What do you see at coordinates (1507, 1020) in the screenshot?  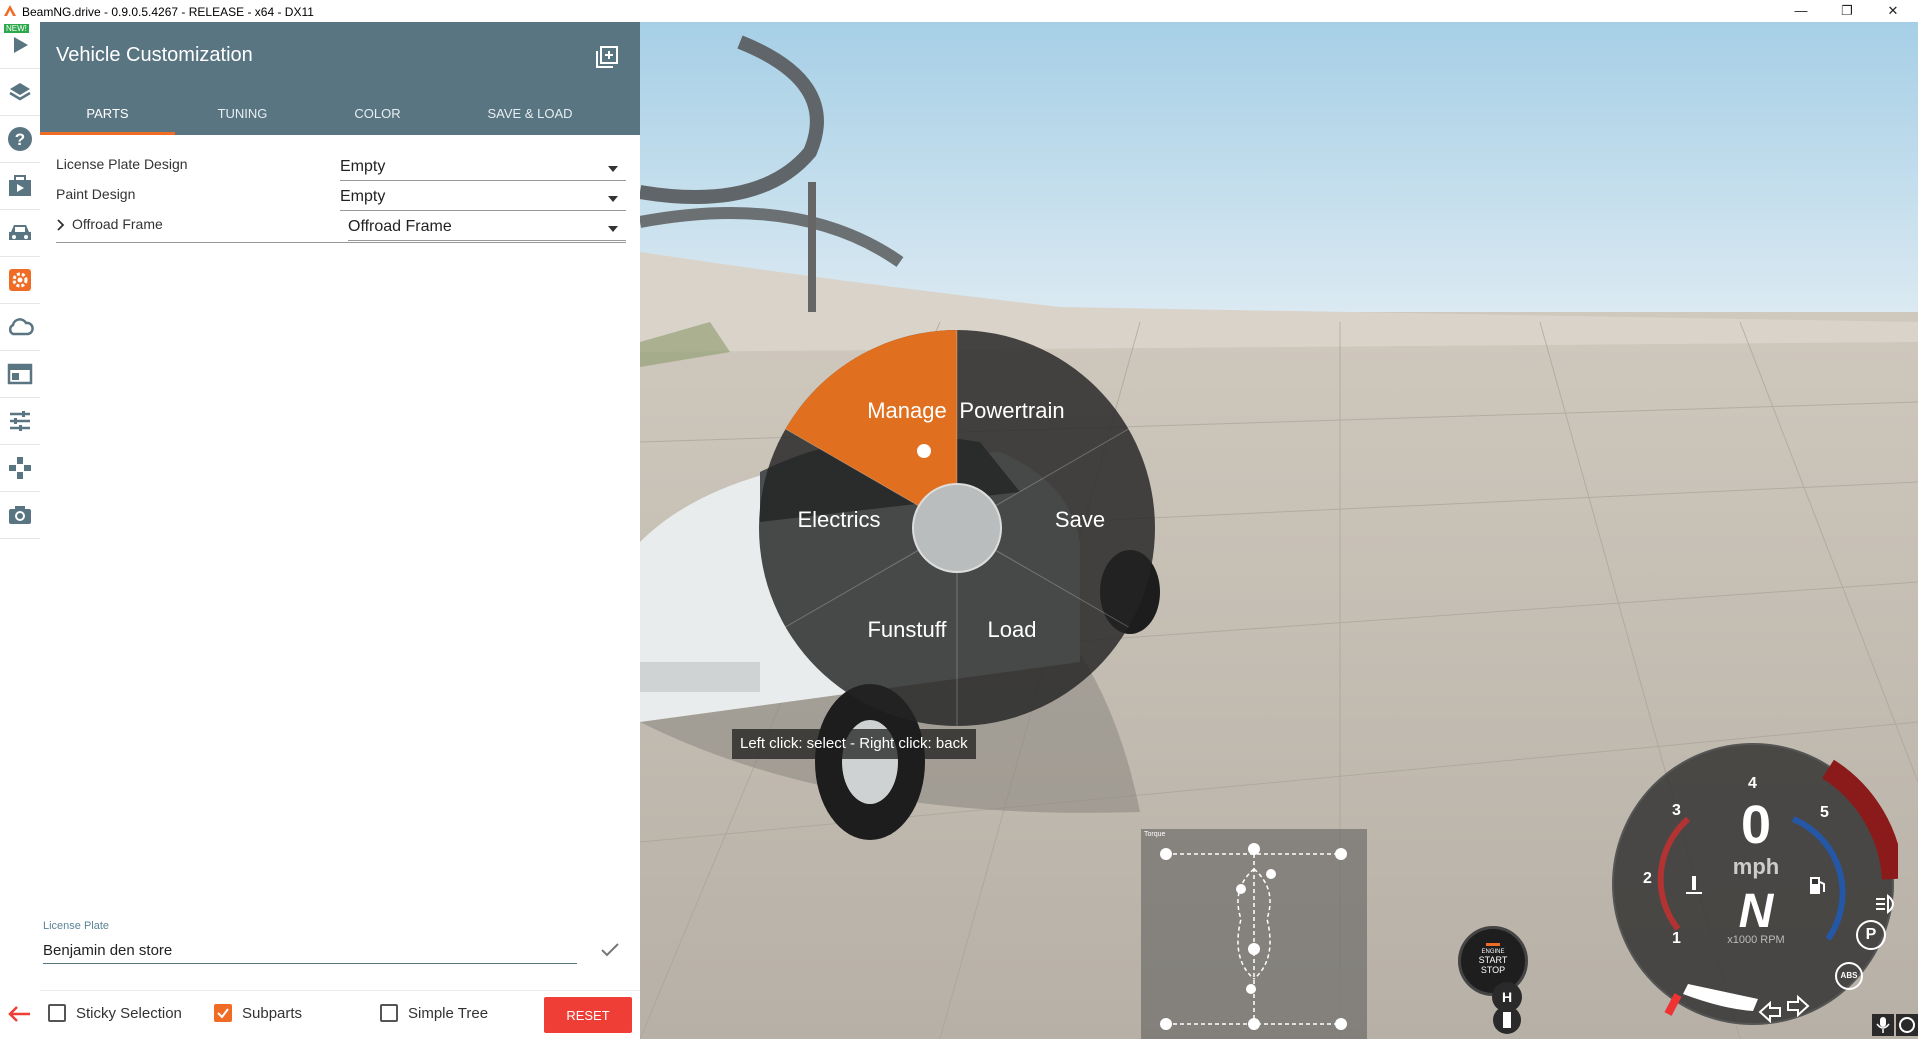 I see `gearbox-mode-icon` at bounding box center [1507, 1020].